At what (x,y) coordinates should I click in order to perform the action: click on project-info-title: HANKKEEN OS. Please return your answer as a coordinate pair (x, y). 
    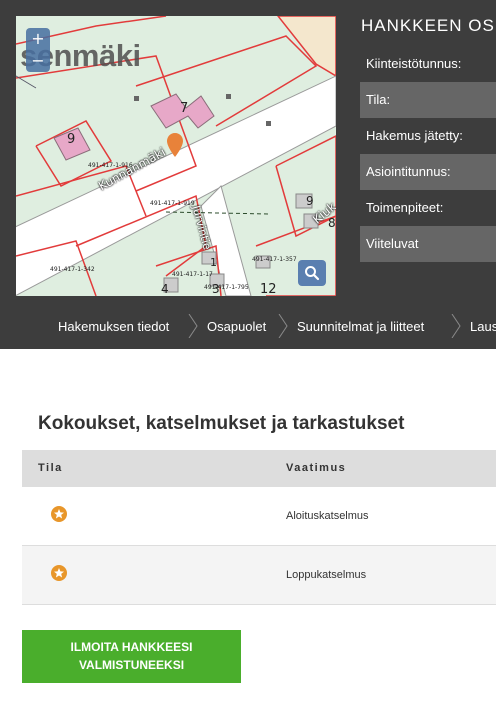
    Looking at the image, I should click on (428, 25).